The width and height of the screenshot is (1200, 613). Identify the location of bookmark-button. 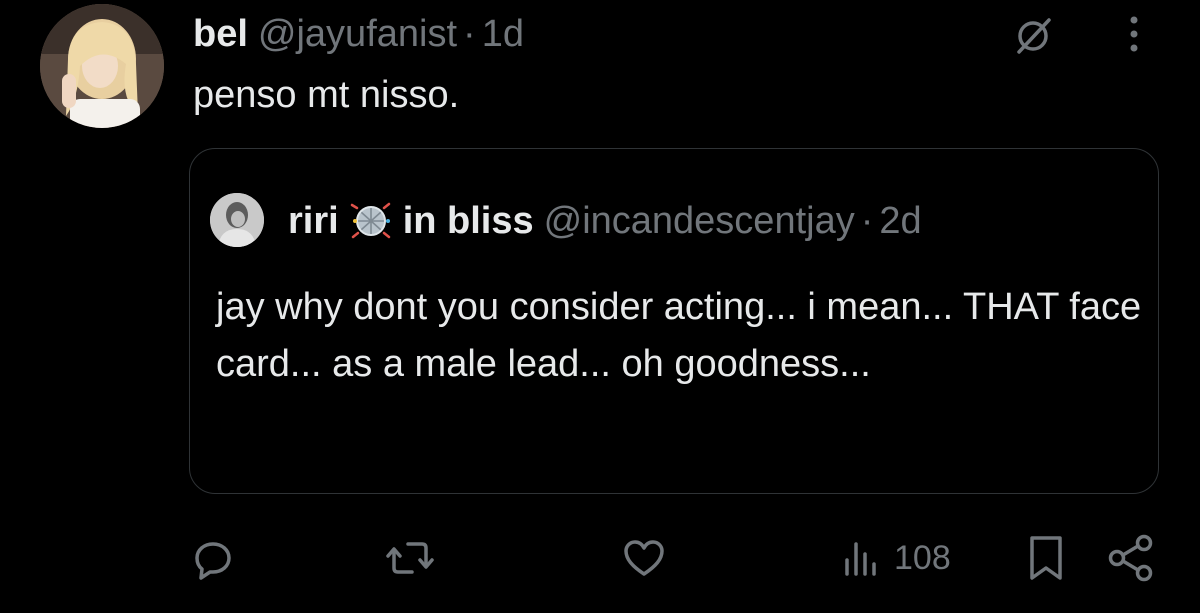
(1046, 558).